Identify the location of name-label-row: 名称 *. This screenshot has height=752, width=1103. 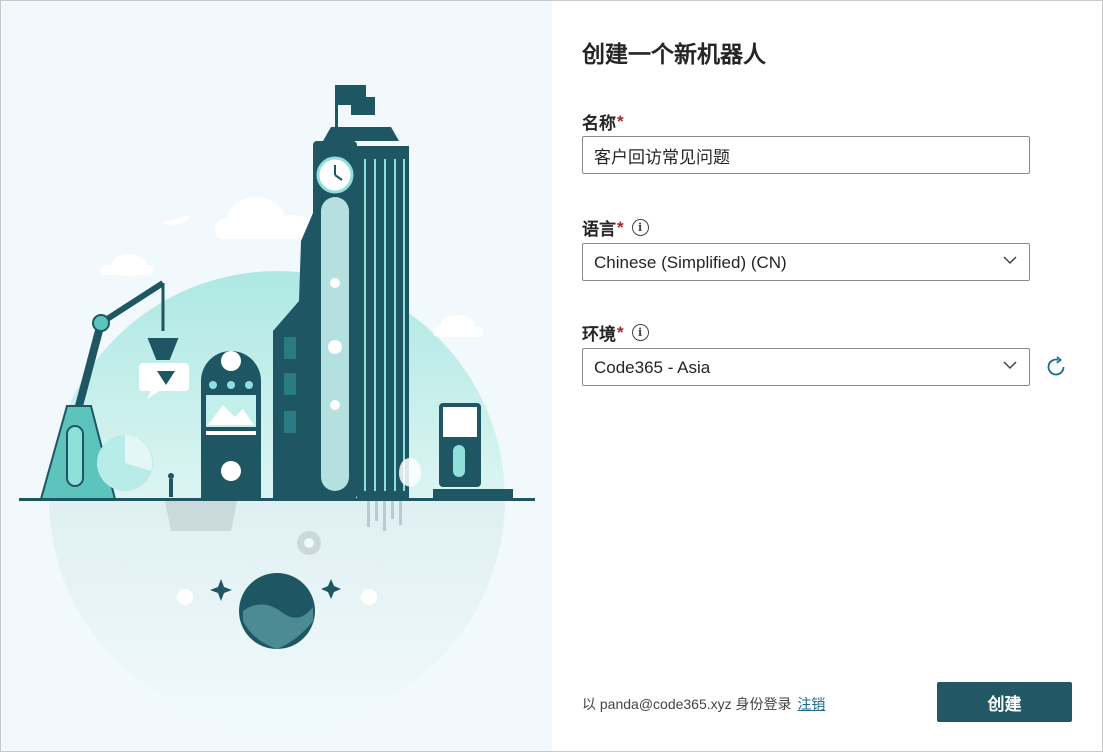
(603, 121).